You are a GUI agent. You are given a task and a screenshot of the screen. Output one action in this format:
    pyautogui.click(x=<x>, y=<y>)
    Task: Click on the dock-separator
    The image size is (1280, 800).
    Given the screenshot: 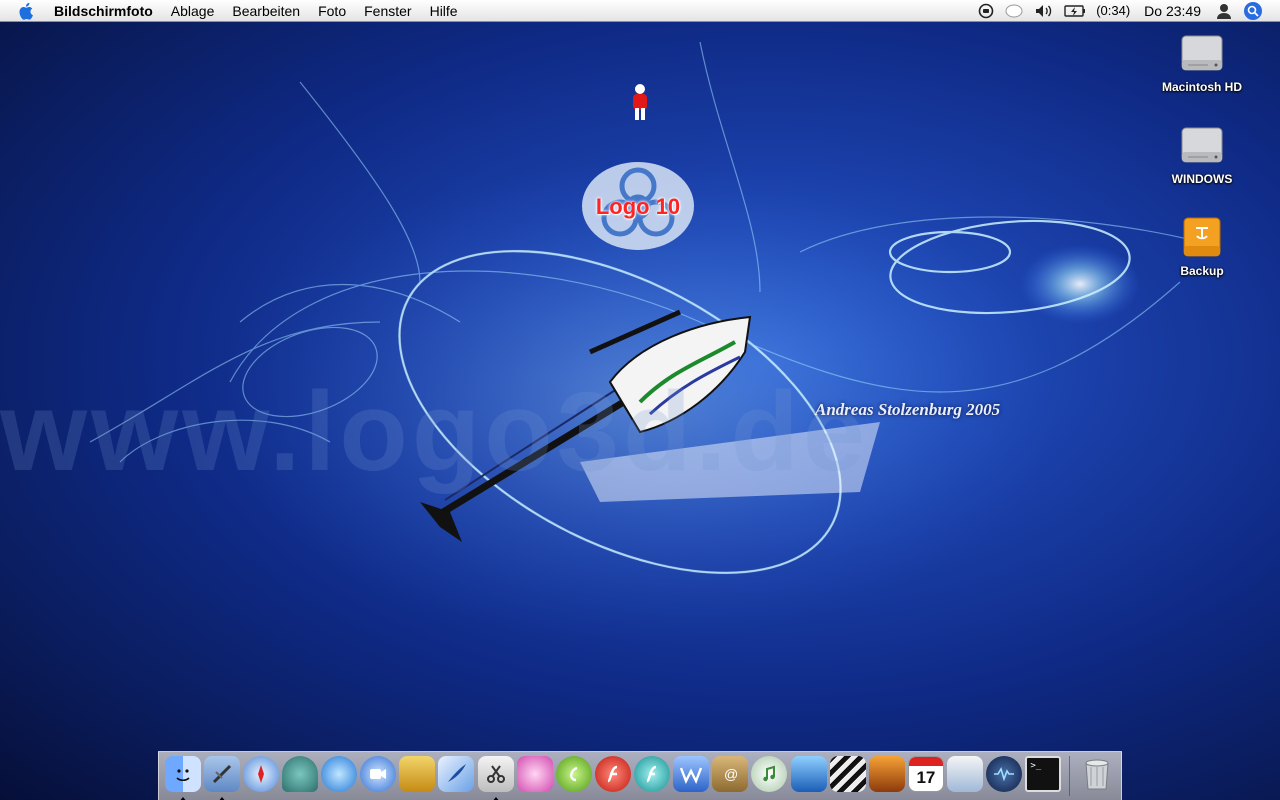 What is the action you would take?
    pyautogui.click(x=1069, y=776)
    